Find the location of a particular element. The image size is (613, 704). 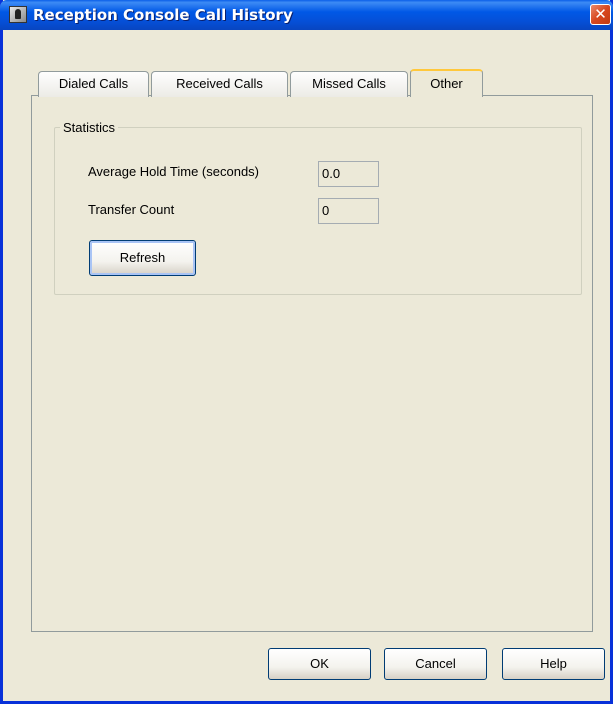

average-hold-time-label: Average Hold Time (seconds) is located at coordinates (174, 171).